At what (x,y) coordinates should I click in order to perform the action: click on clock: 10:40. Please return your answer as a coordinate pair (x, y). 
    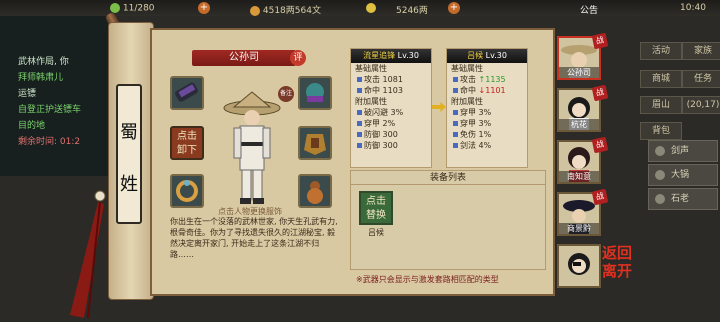
    Looking at the image, I should click on (693, 8).